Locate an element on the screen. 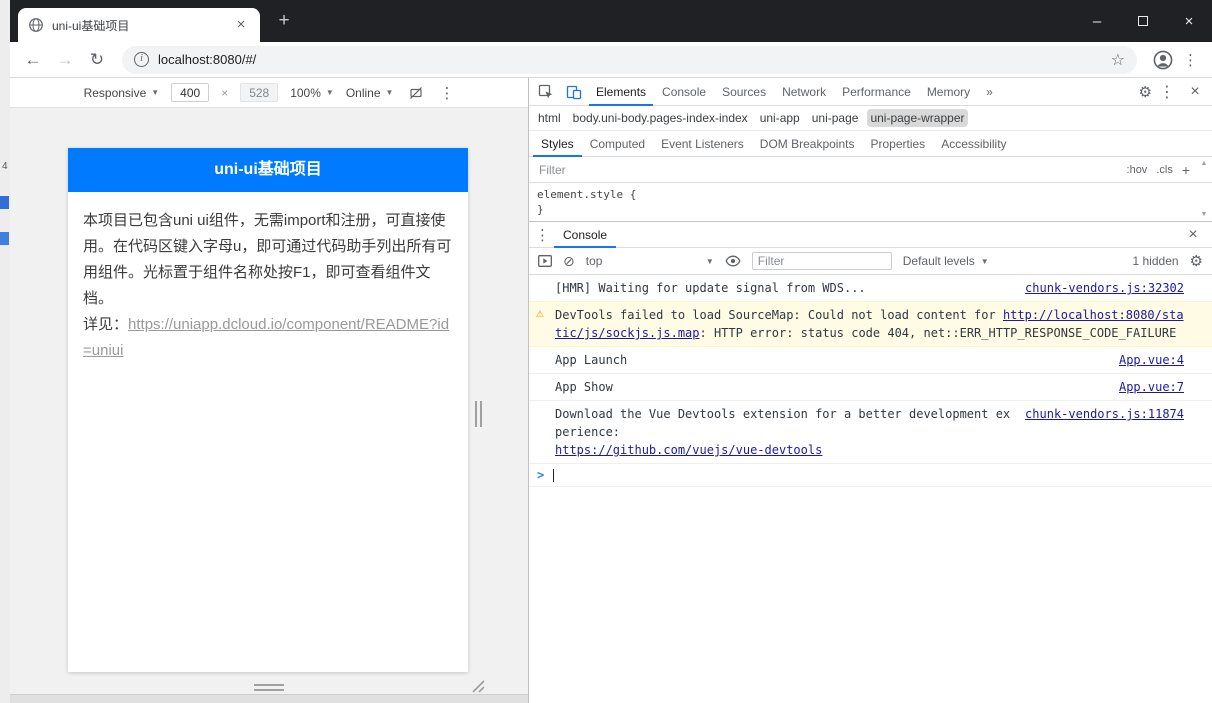 Image resolution: width=1212 pixels, height=703 pixels. drawer-menu-icon: ⋮ is located at coordinates (542, 235).